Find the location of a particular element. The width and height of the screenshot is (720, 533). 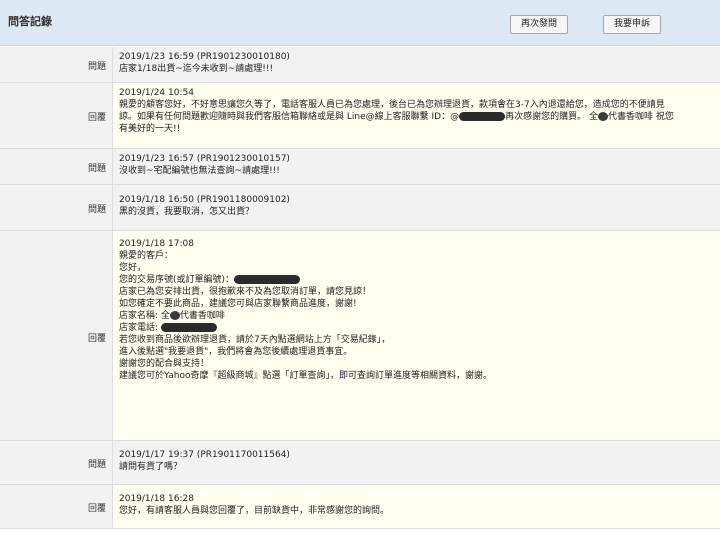

question-meta: 2019/1/18 16:50 (PR1901180009102) is located at coordinates (204, 200).